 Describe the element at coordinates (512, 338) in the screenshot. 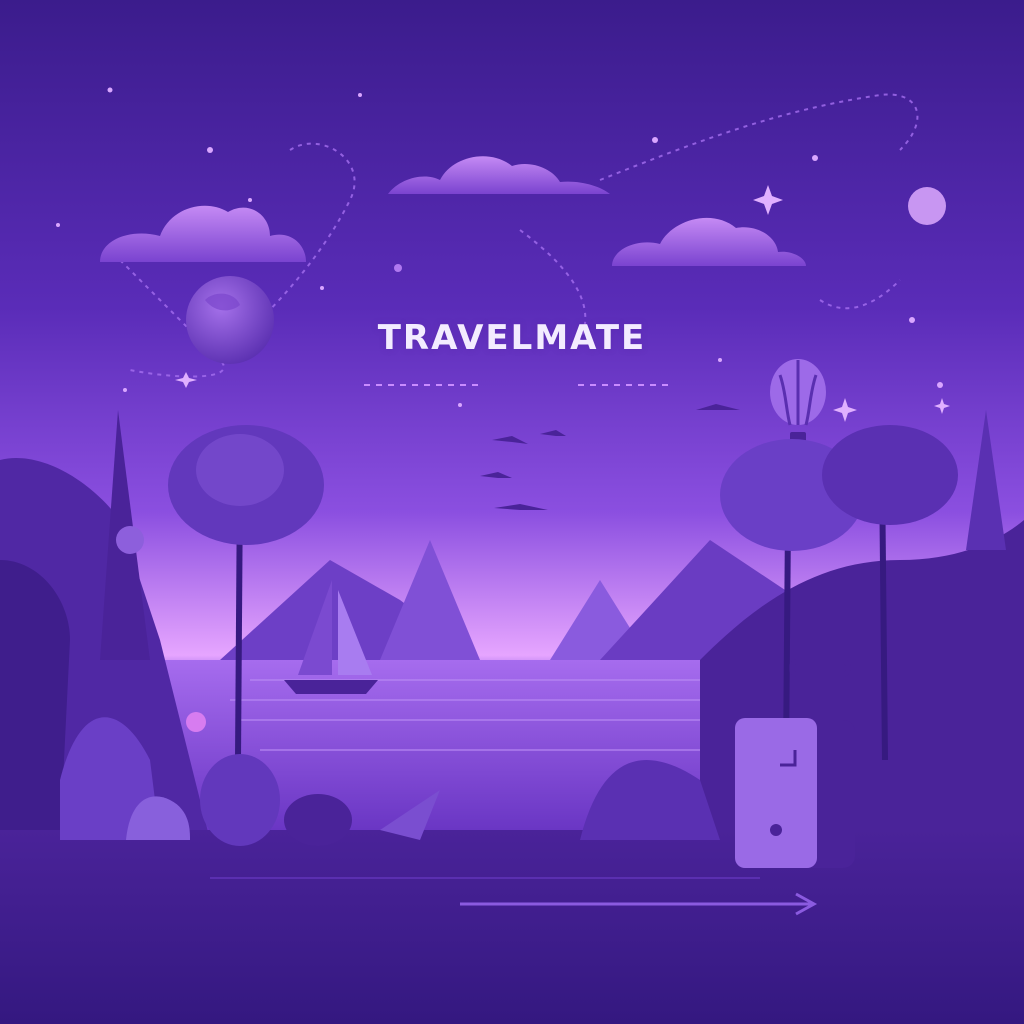

I see `brand-title: TRAVELMATE` at that location.